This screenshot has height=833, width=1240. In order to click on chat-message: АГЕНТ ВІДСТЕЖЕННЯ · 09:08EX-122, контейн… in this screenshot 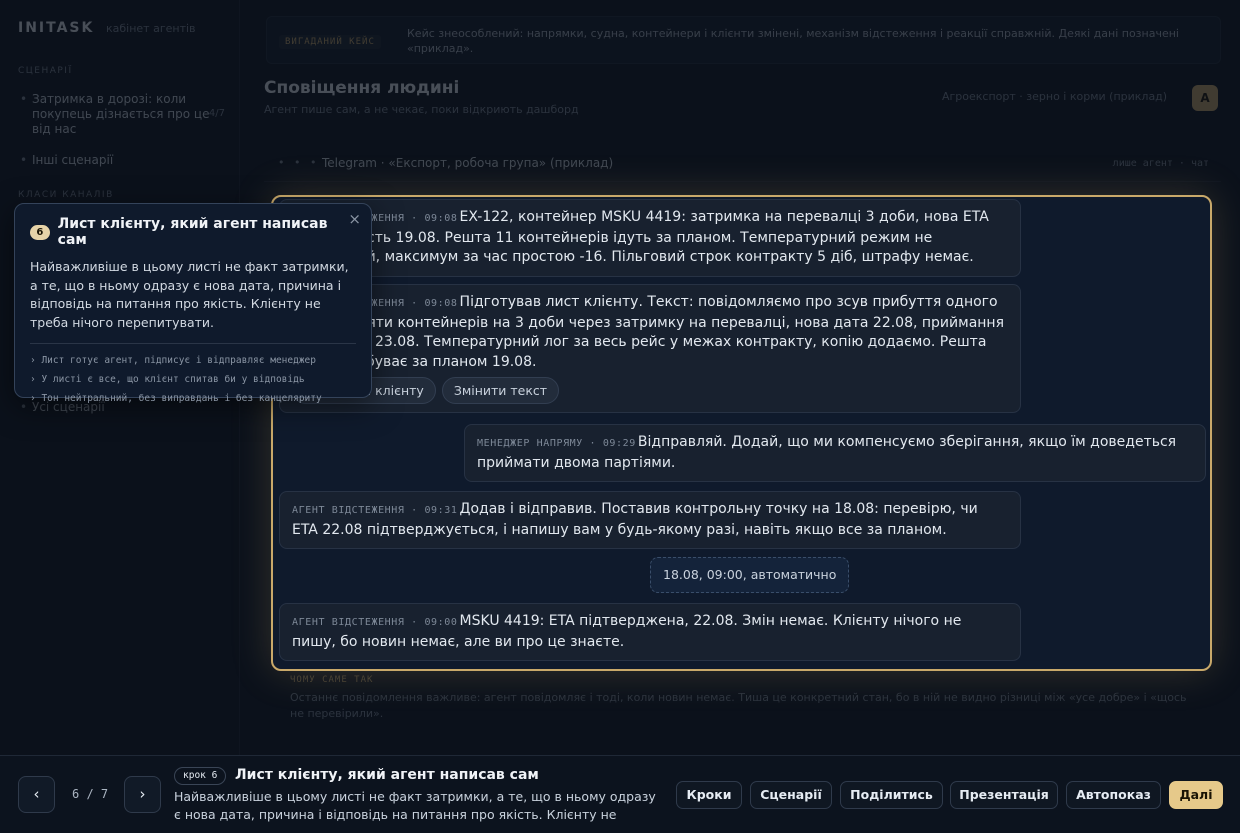, I will do `click(650, 238)`.